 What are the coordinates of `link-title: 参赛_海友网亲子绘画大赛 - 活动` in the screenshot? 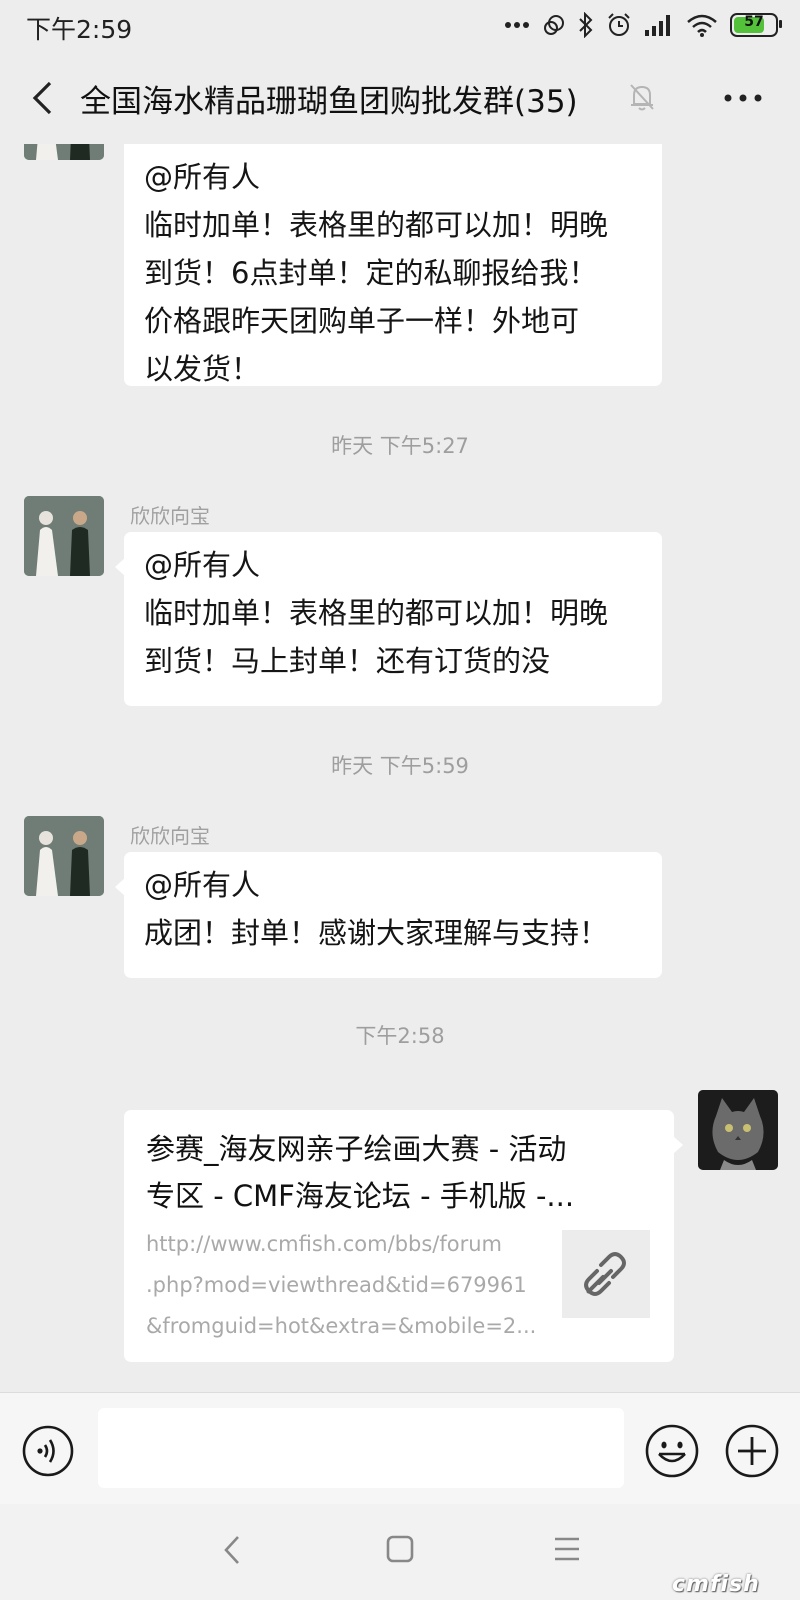 It's located at (356, 1149).